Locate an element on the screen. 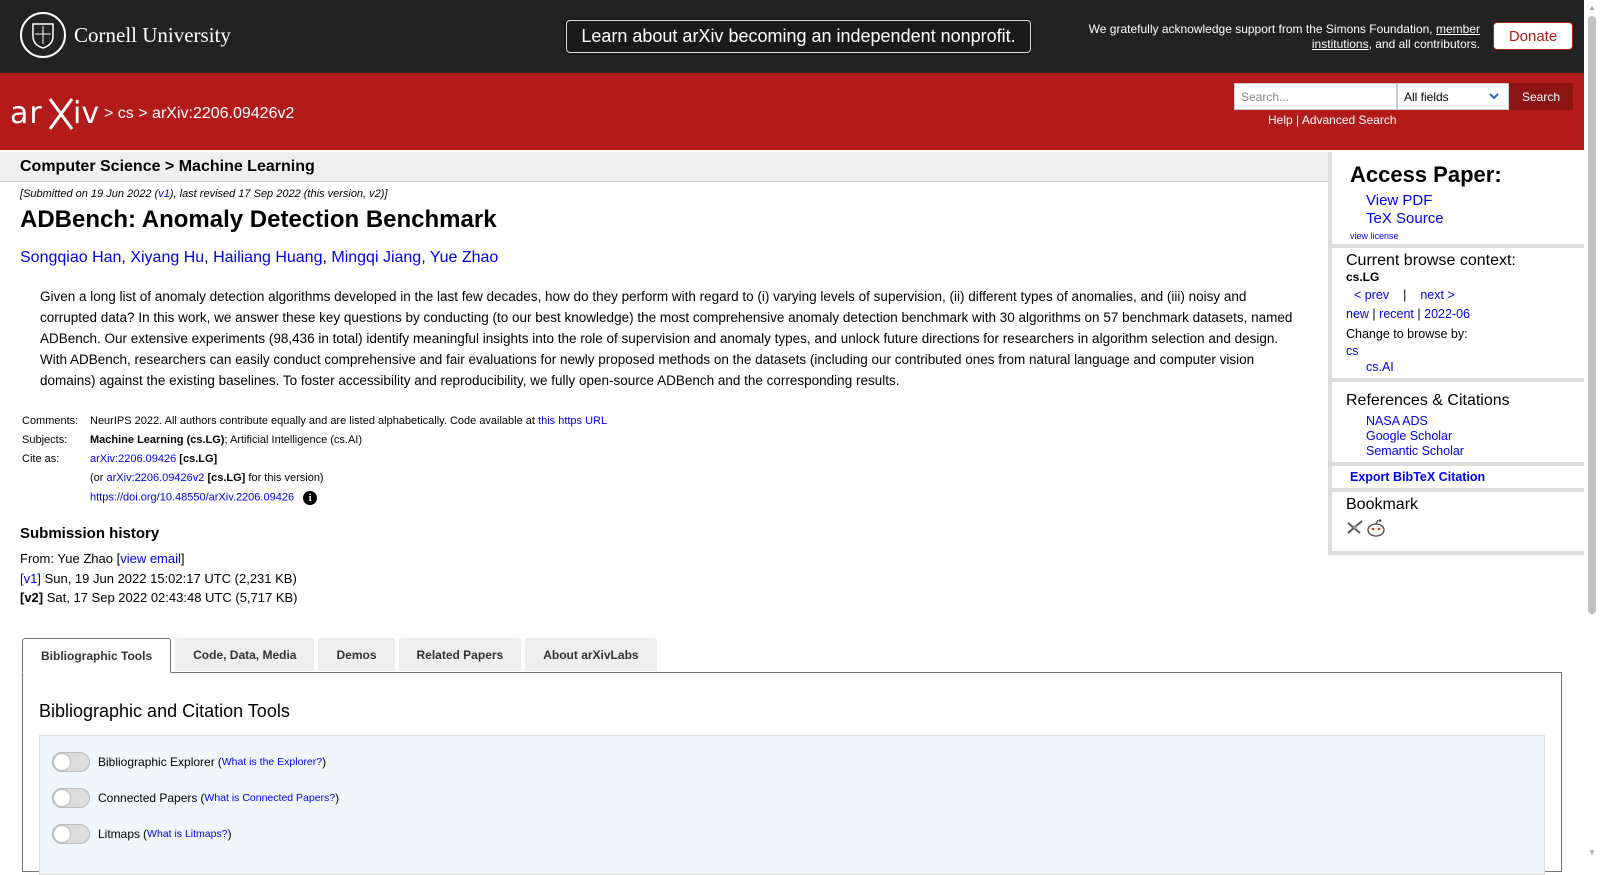  subjects-label: Subjects: is located at coordinates (45, 440).